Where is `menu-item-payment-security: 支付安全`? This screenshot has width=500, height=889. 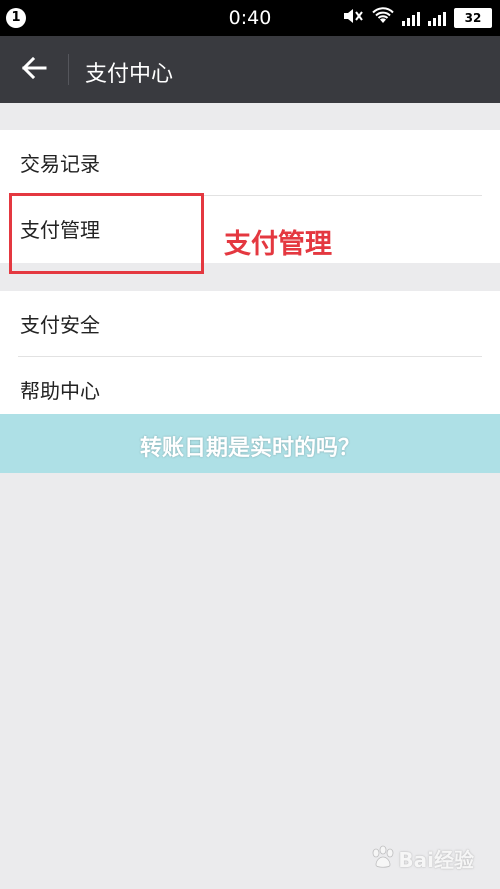 menu-item-payment-security: 支付安全 is located at coordinates (250, 324).